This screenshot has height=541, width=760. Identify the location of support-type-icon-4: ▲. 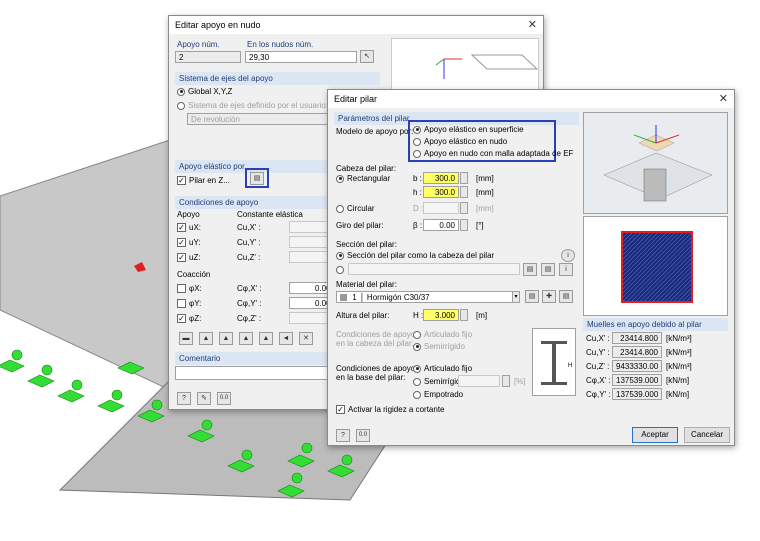
(246, 338).